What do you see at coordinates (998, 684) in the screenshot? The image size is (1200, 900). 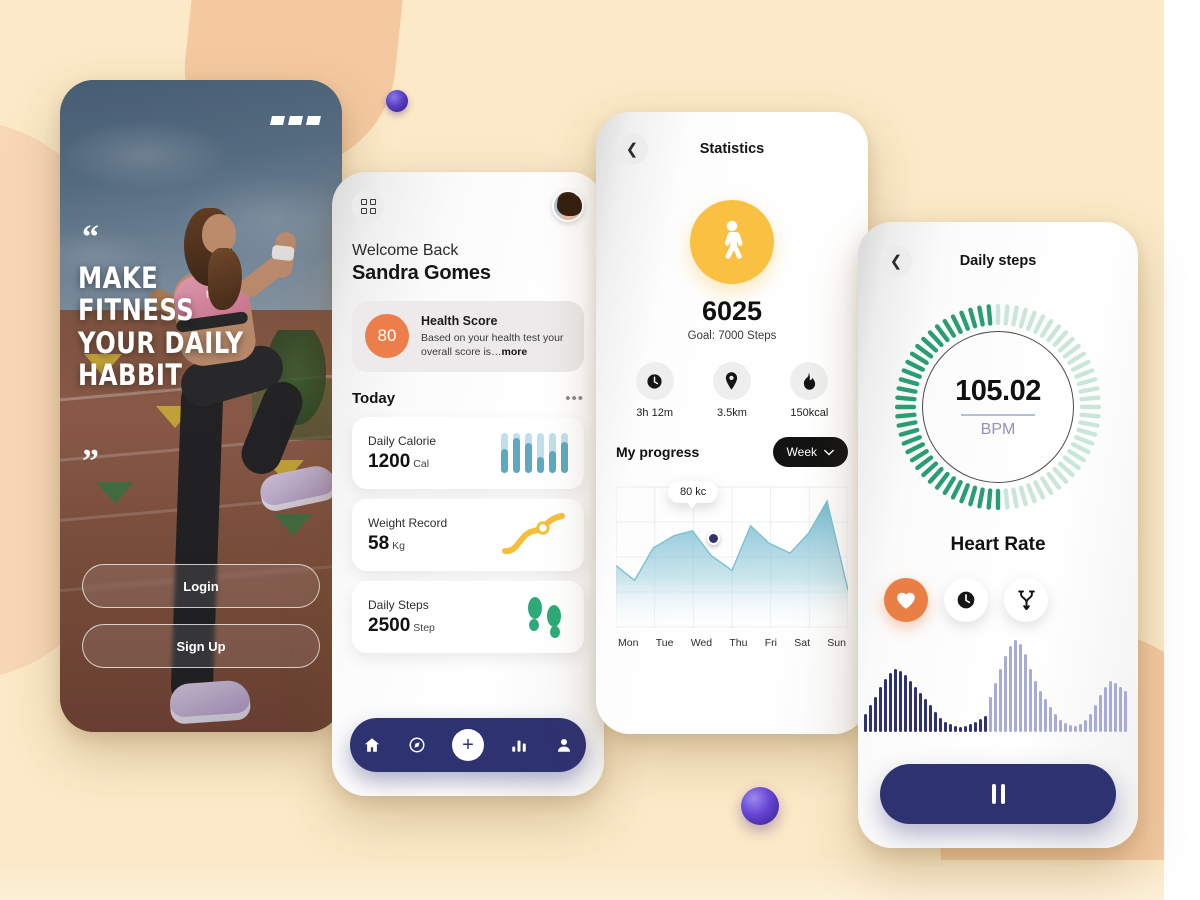 I see `pulse-waveform` at bounding box center [998, 684].